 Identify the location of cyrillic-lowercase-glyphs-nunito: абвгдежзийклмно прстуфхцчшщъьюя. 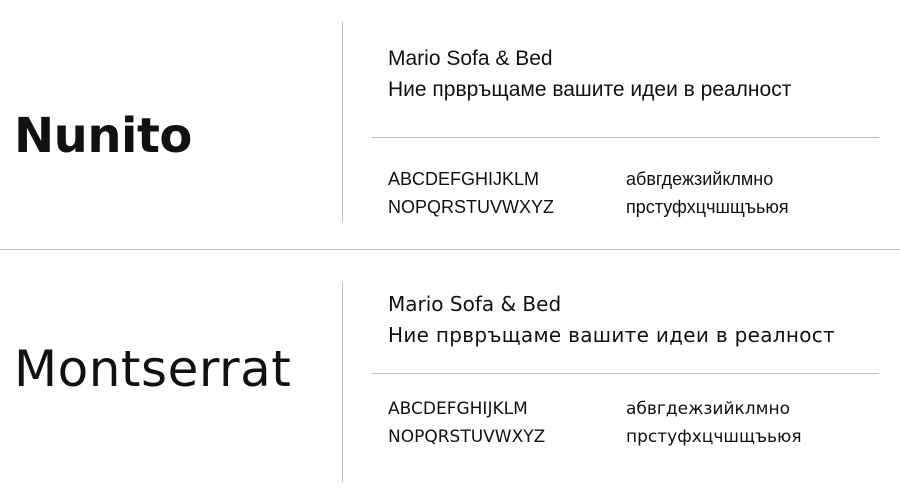
(707, 193).